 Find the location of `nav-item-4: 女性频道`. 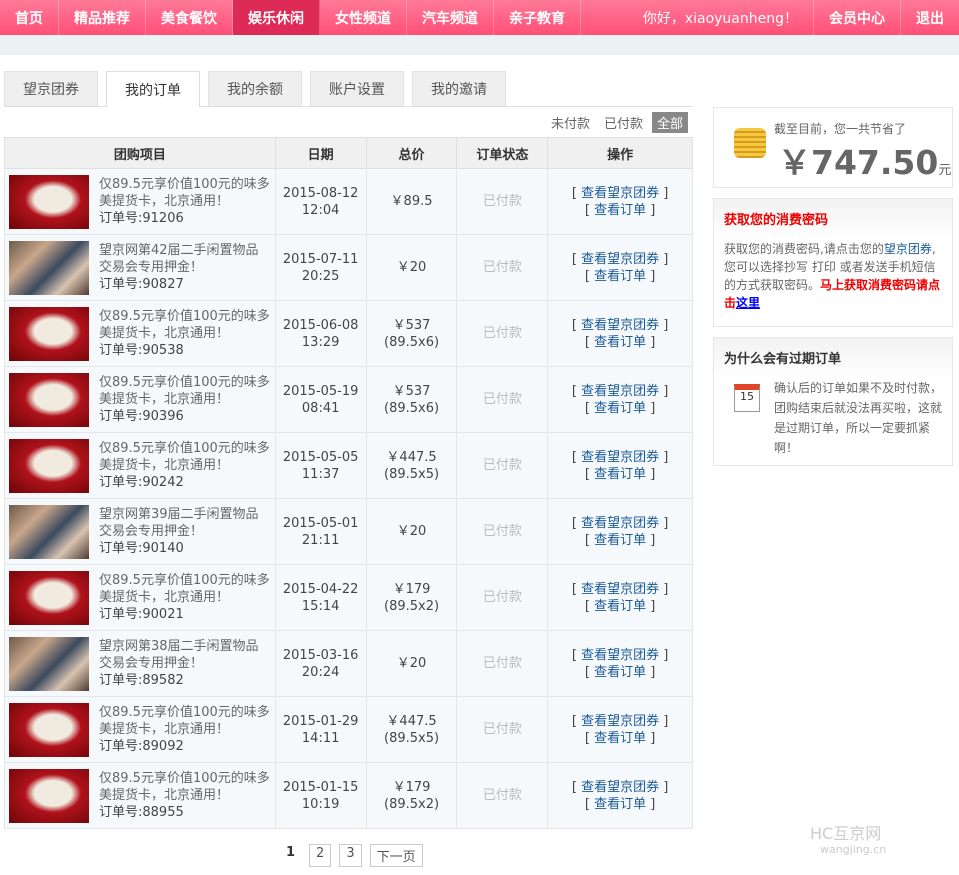

nav-item-4: 女性频道 is located at coordinates (363, 17).